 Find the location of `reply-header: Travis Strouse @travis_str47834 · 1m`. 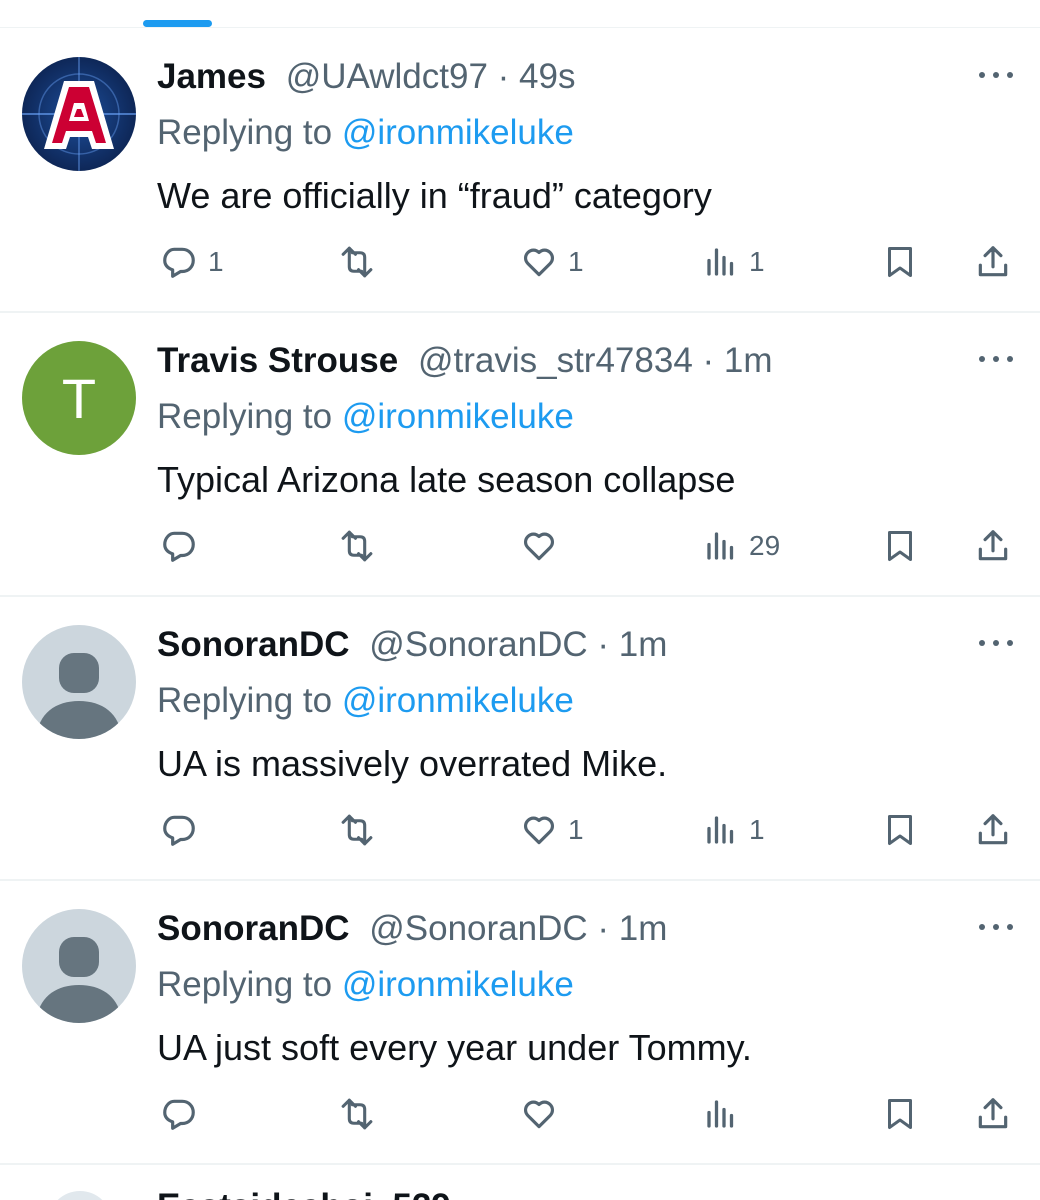

reply-header: Travis Strouse @travis_str47834 · 1m is located at coordinates (465, 361).